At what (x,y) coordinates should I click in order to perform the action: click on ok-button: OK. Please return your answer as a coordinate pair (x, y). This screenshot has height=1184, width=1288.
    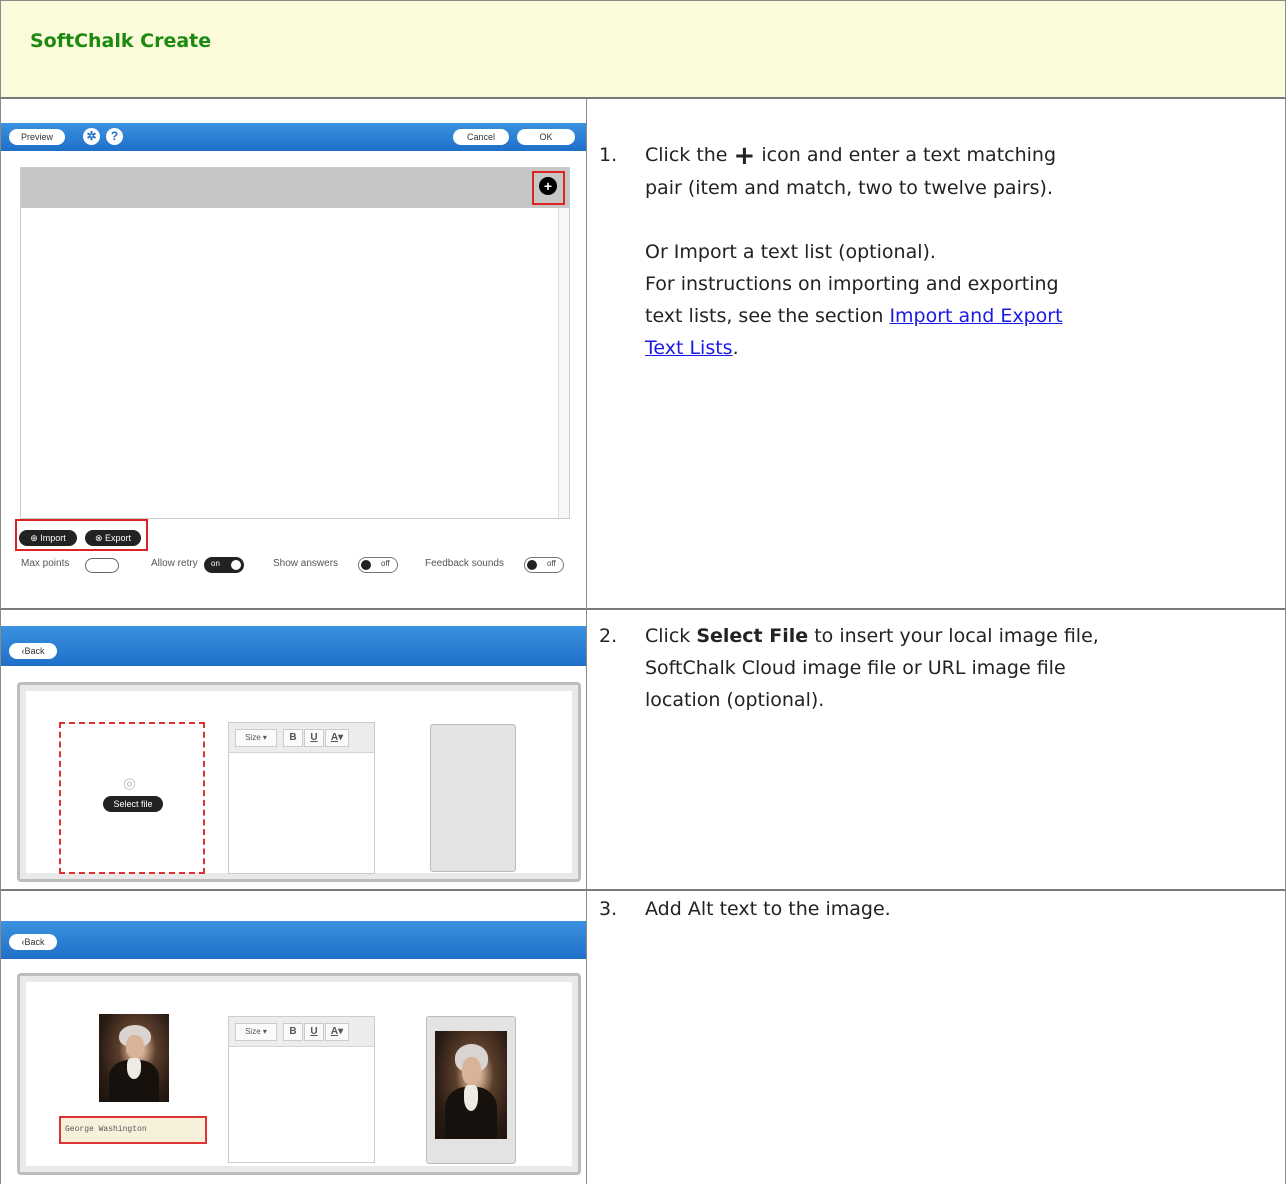
    Looking at the image, I should click on (546, 137).